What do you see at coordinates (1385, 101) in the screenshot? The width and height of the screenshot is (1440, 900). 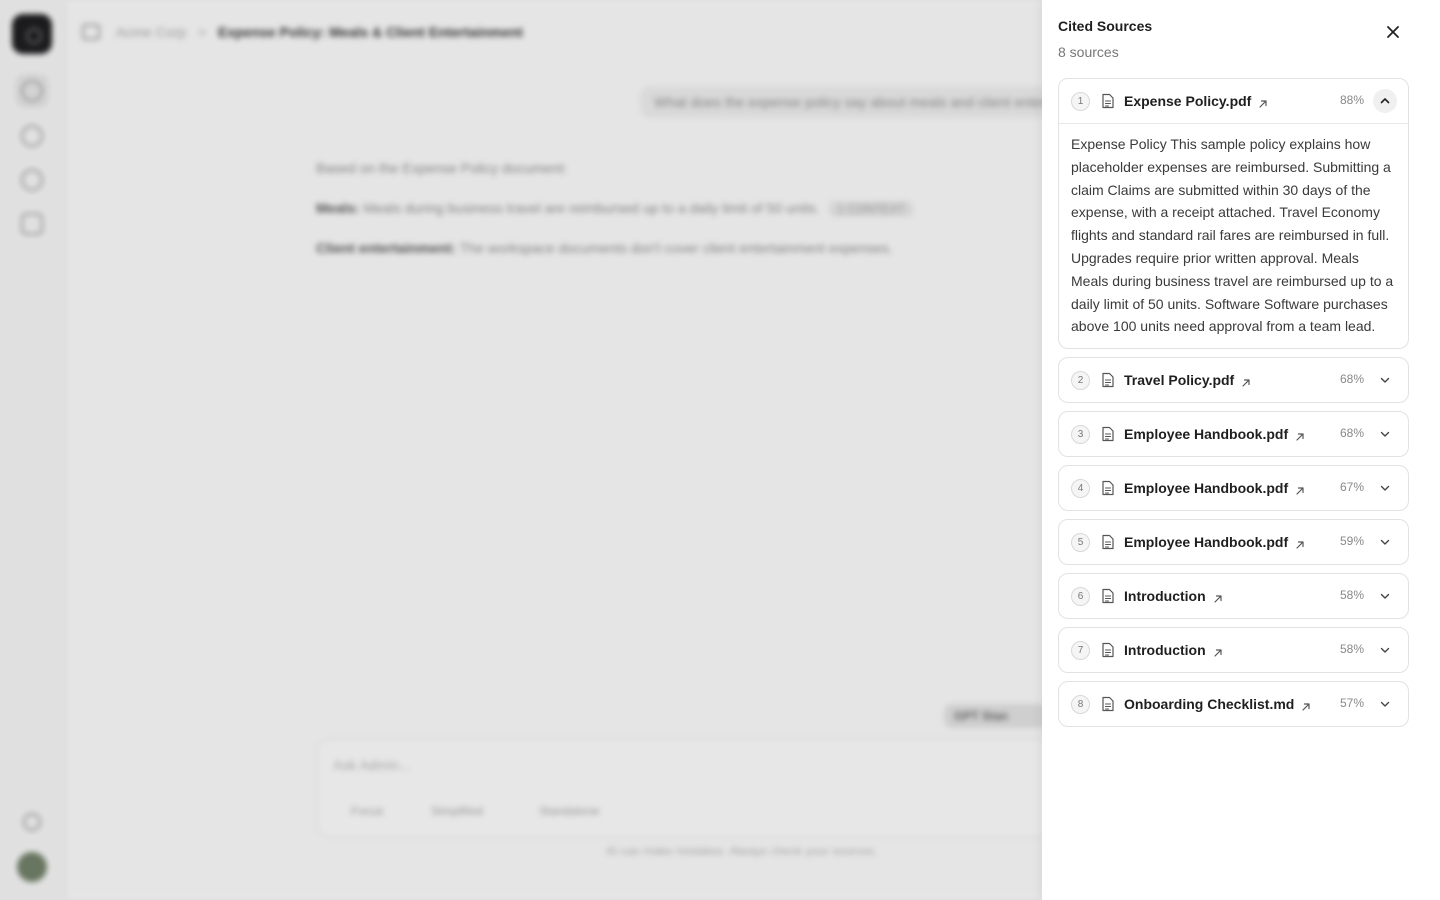 I see `chevron-up-icon` at bounding box center [1385, 101].